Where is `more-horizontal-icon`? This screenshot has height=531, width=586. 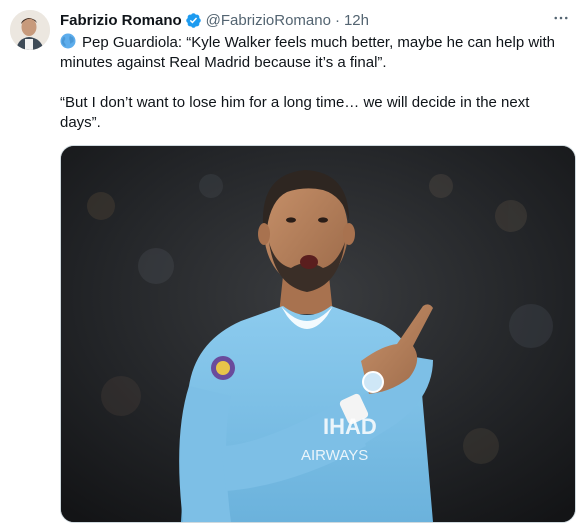 more-horizontal-icon is located at coordinates (561, 18).